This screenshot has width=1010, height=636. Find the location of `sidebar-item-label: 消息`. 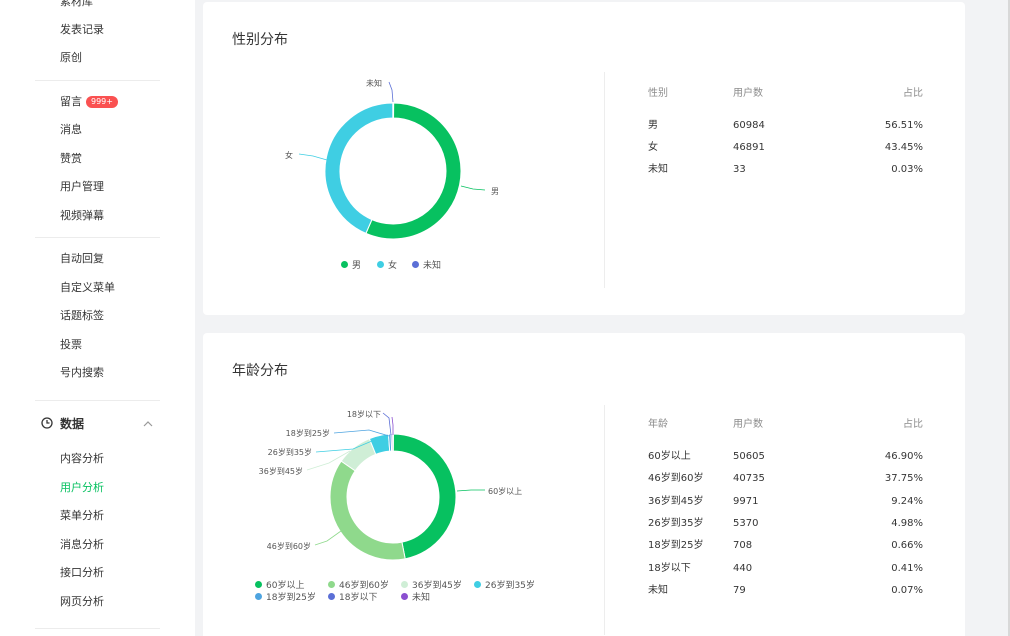

sidebar-item-label: 消息 is located at coordinates (71, 129).